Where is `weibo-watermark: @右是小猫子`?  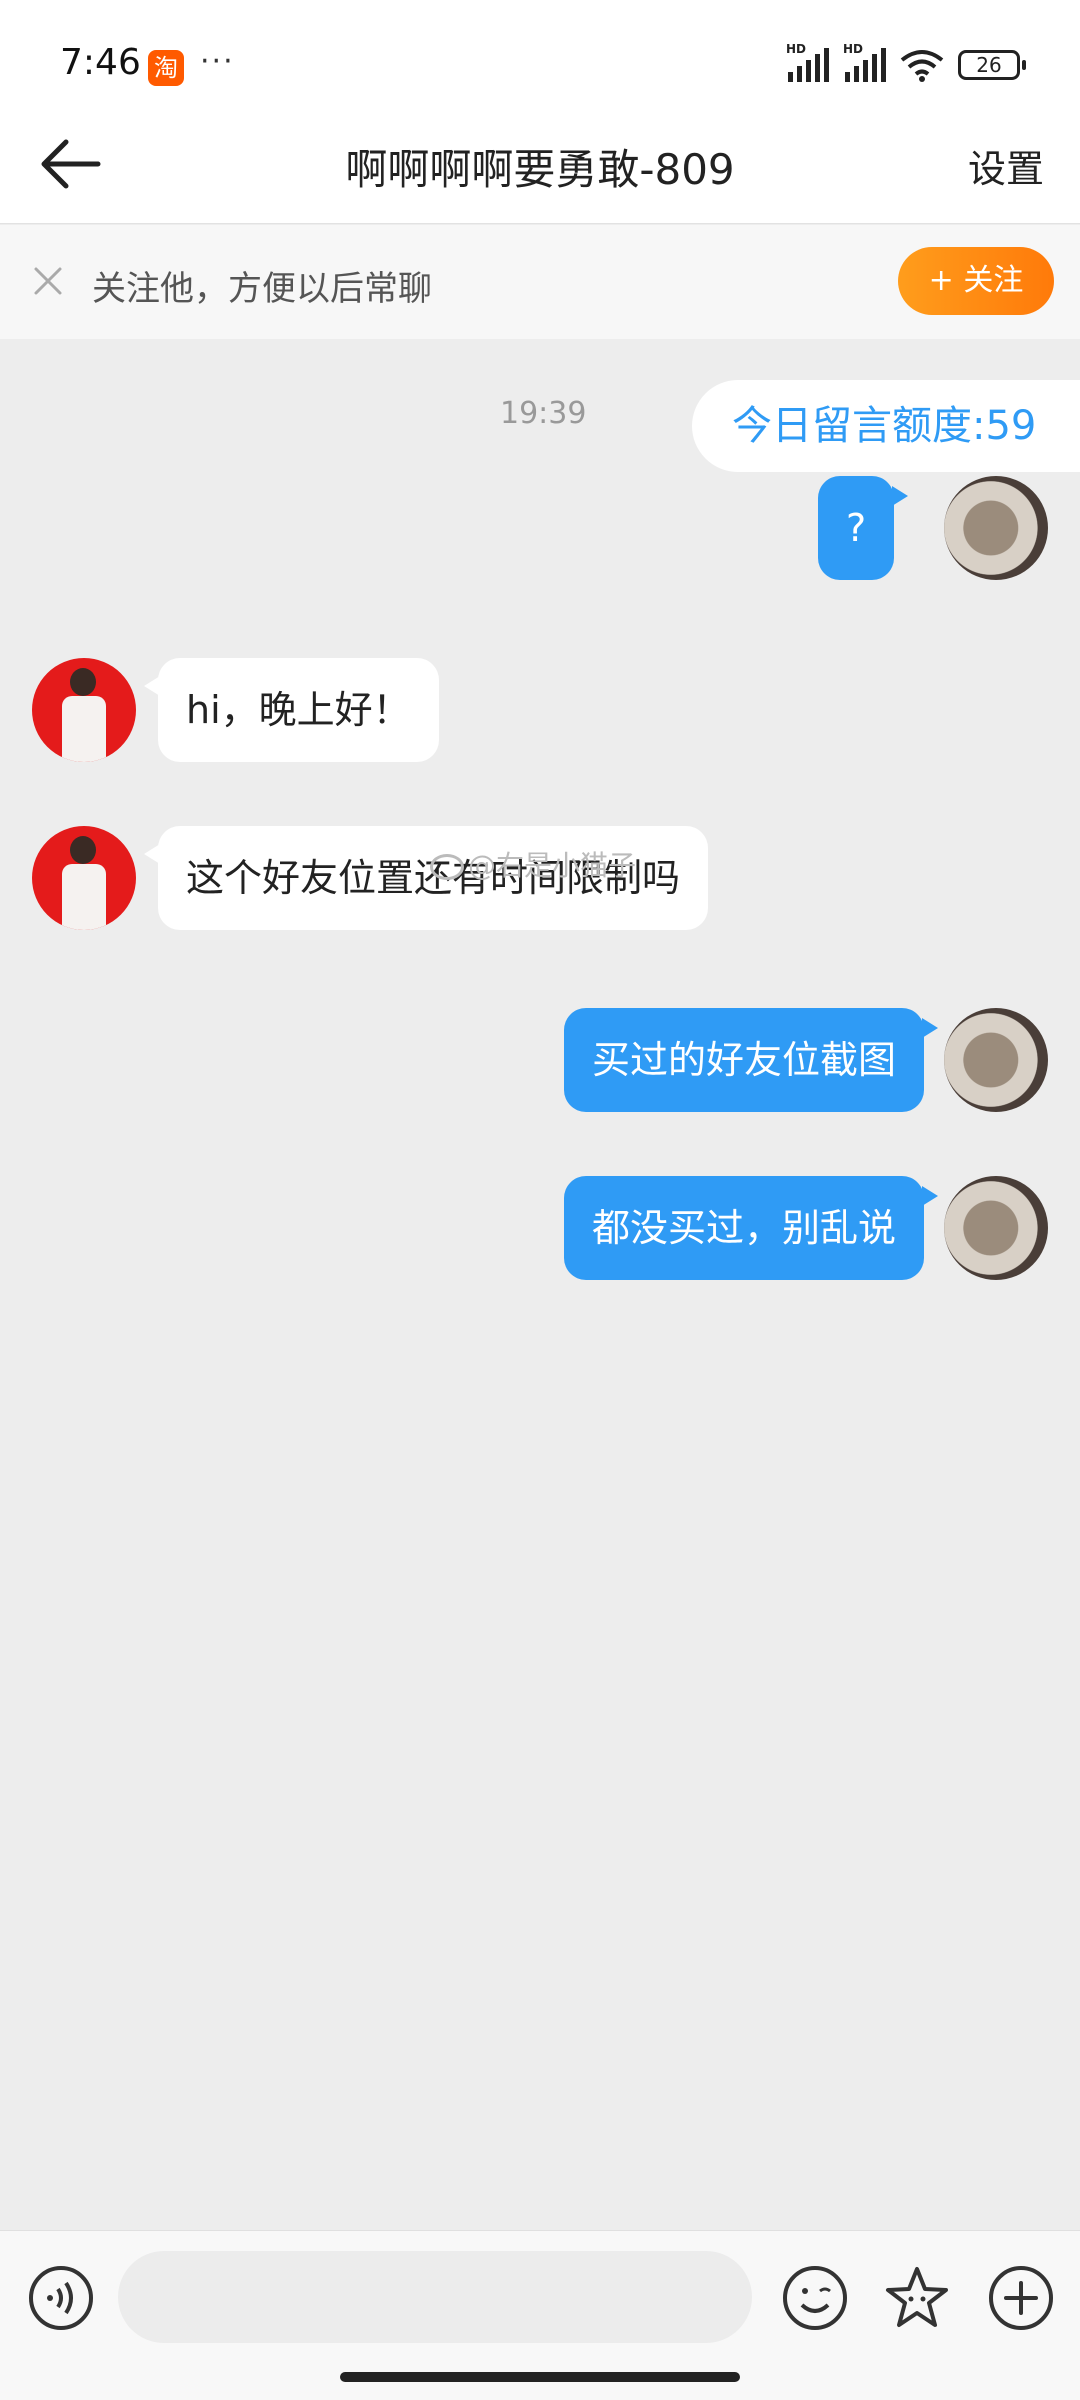
weibo-watermark: @右是小猫子 is located at coordinates (533, 864).